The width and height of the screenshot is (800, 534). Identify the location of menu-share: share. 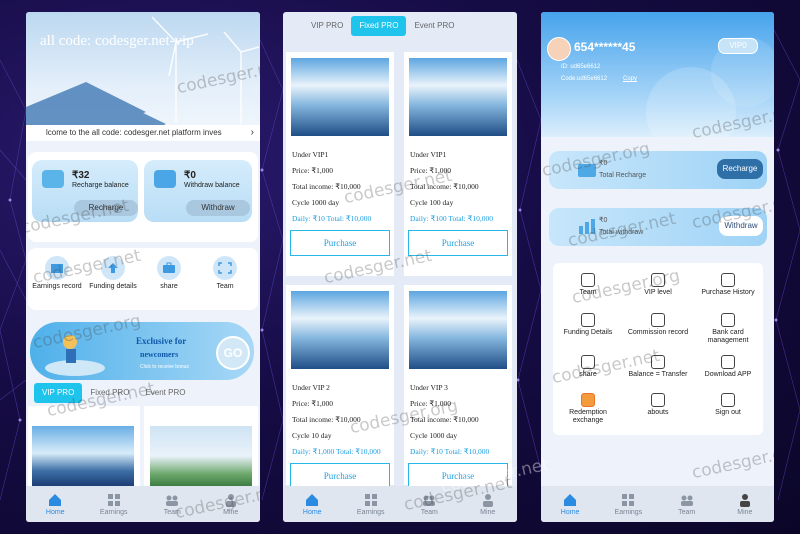
(588, 367).